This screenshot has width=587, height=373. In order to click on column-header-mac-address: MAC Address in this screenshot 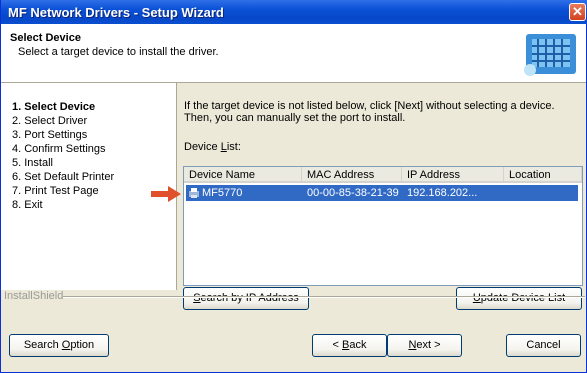, I will do `click(352, 175)`.